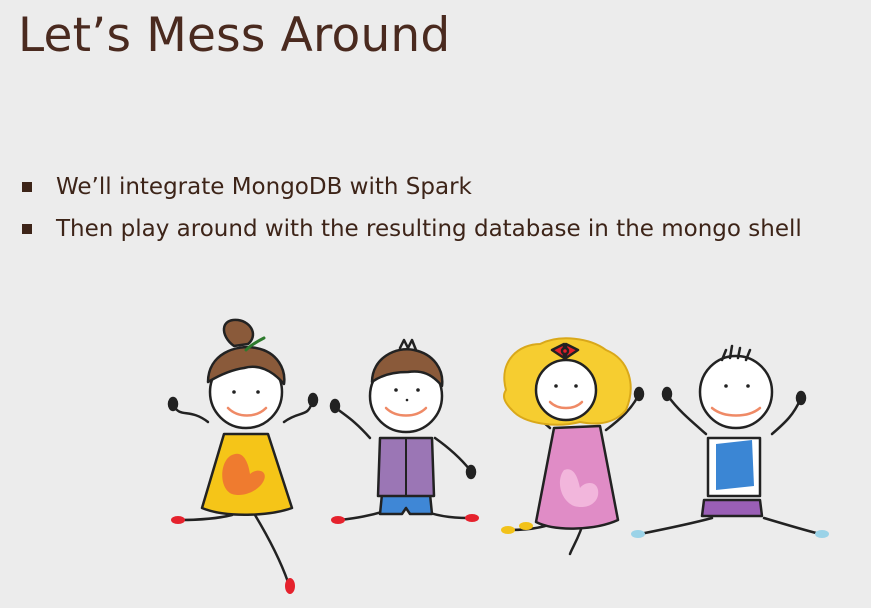  I want to click on bullet-text-1: We’ll integrate MongoDB with Spark, so click(264, 187).